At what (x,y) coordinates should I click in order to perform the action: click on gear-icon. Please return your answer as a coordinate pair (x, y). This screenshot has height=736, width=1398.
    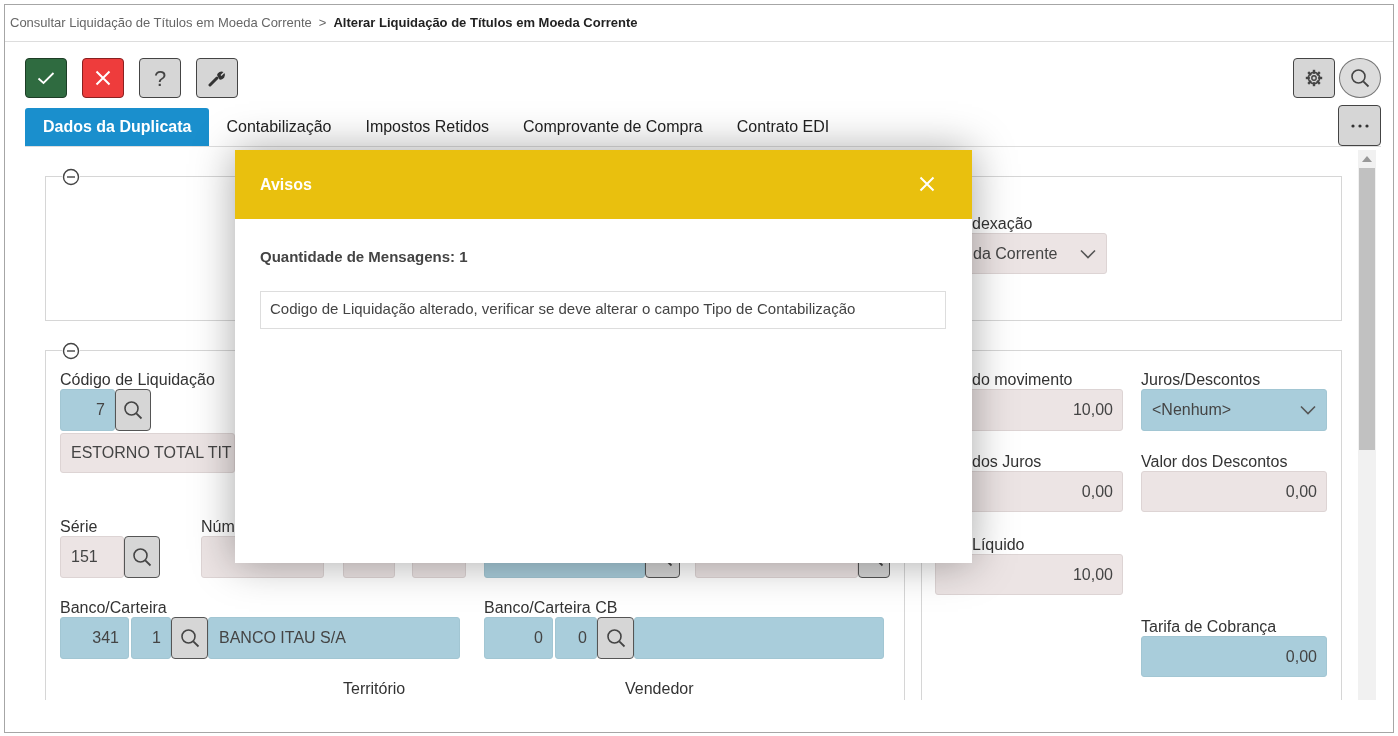
    Looking at the image, I should click on (1314, 78).